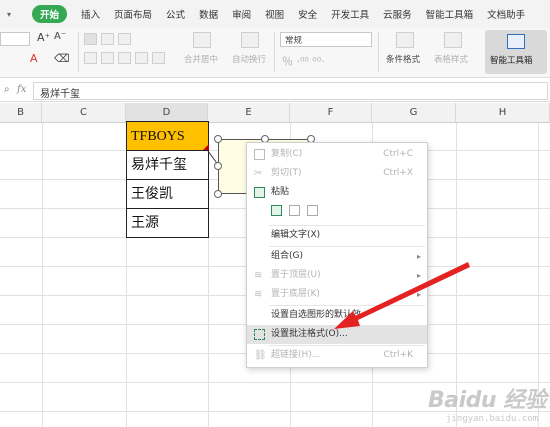 The width and height of the screenshot is (550, 427). Describe the element at coordinates (295, 294) in the screenshot. I see `menu-item-label: 置于底层(K)` at that location.